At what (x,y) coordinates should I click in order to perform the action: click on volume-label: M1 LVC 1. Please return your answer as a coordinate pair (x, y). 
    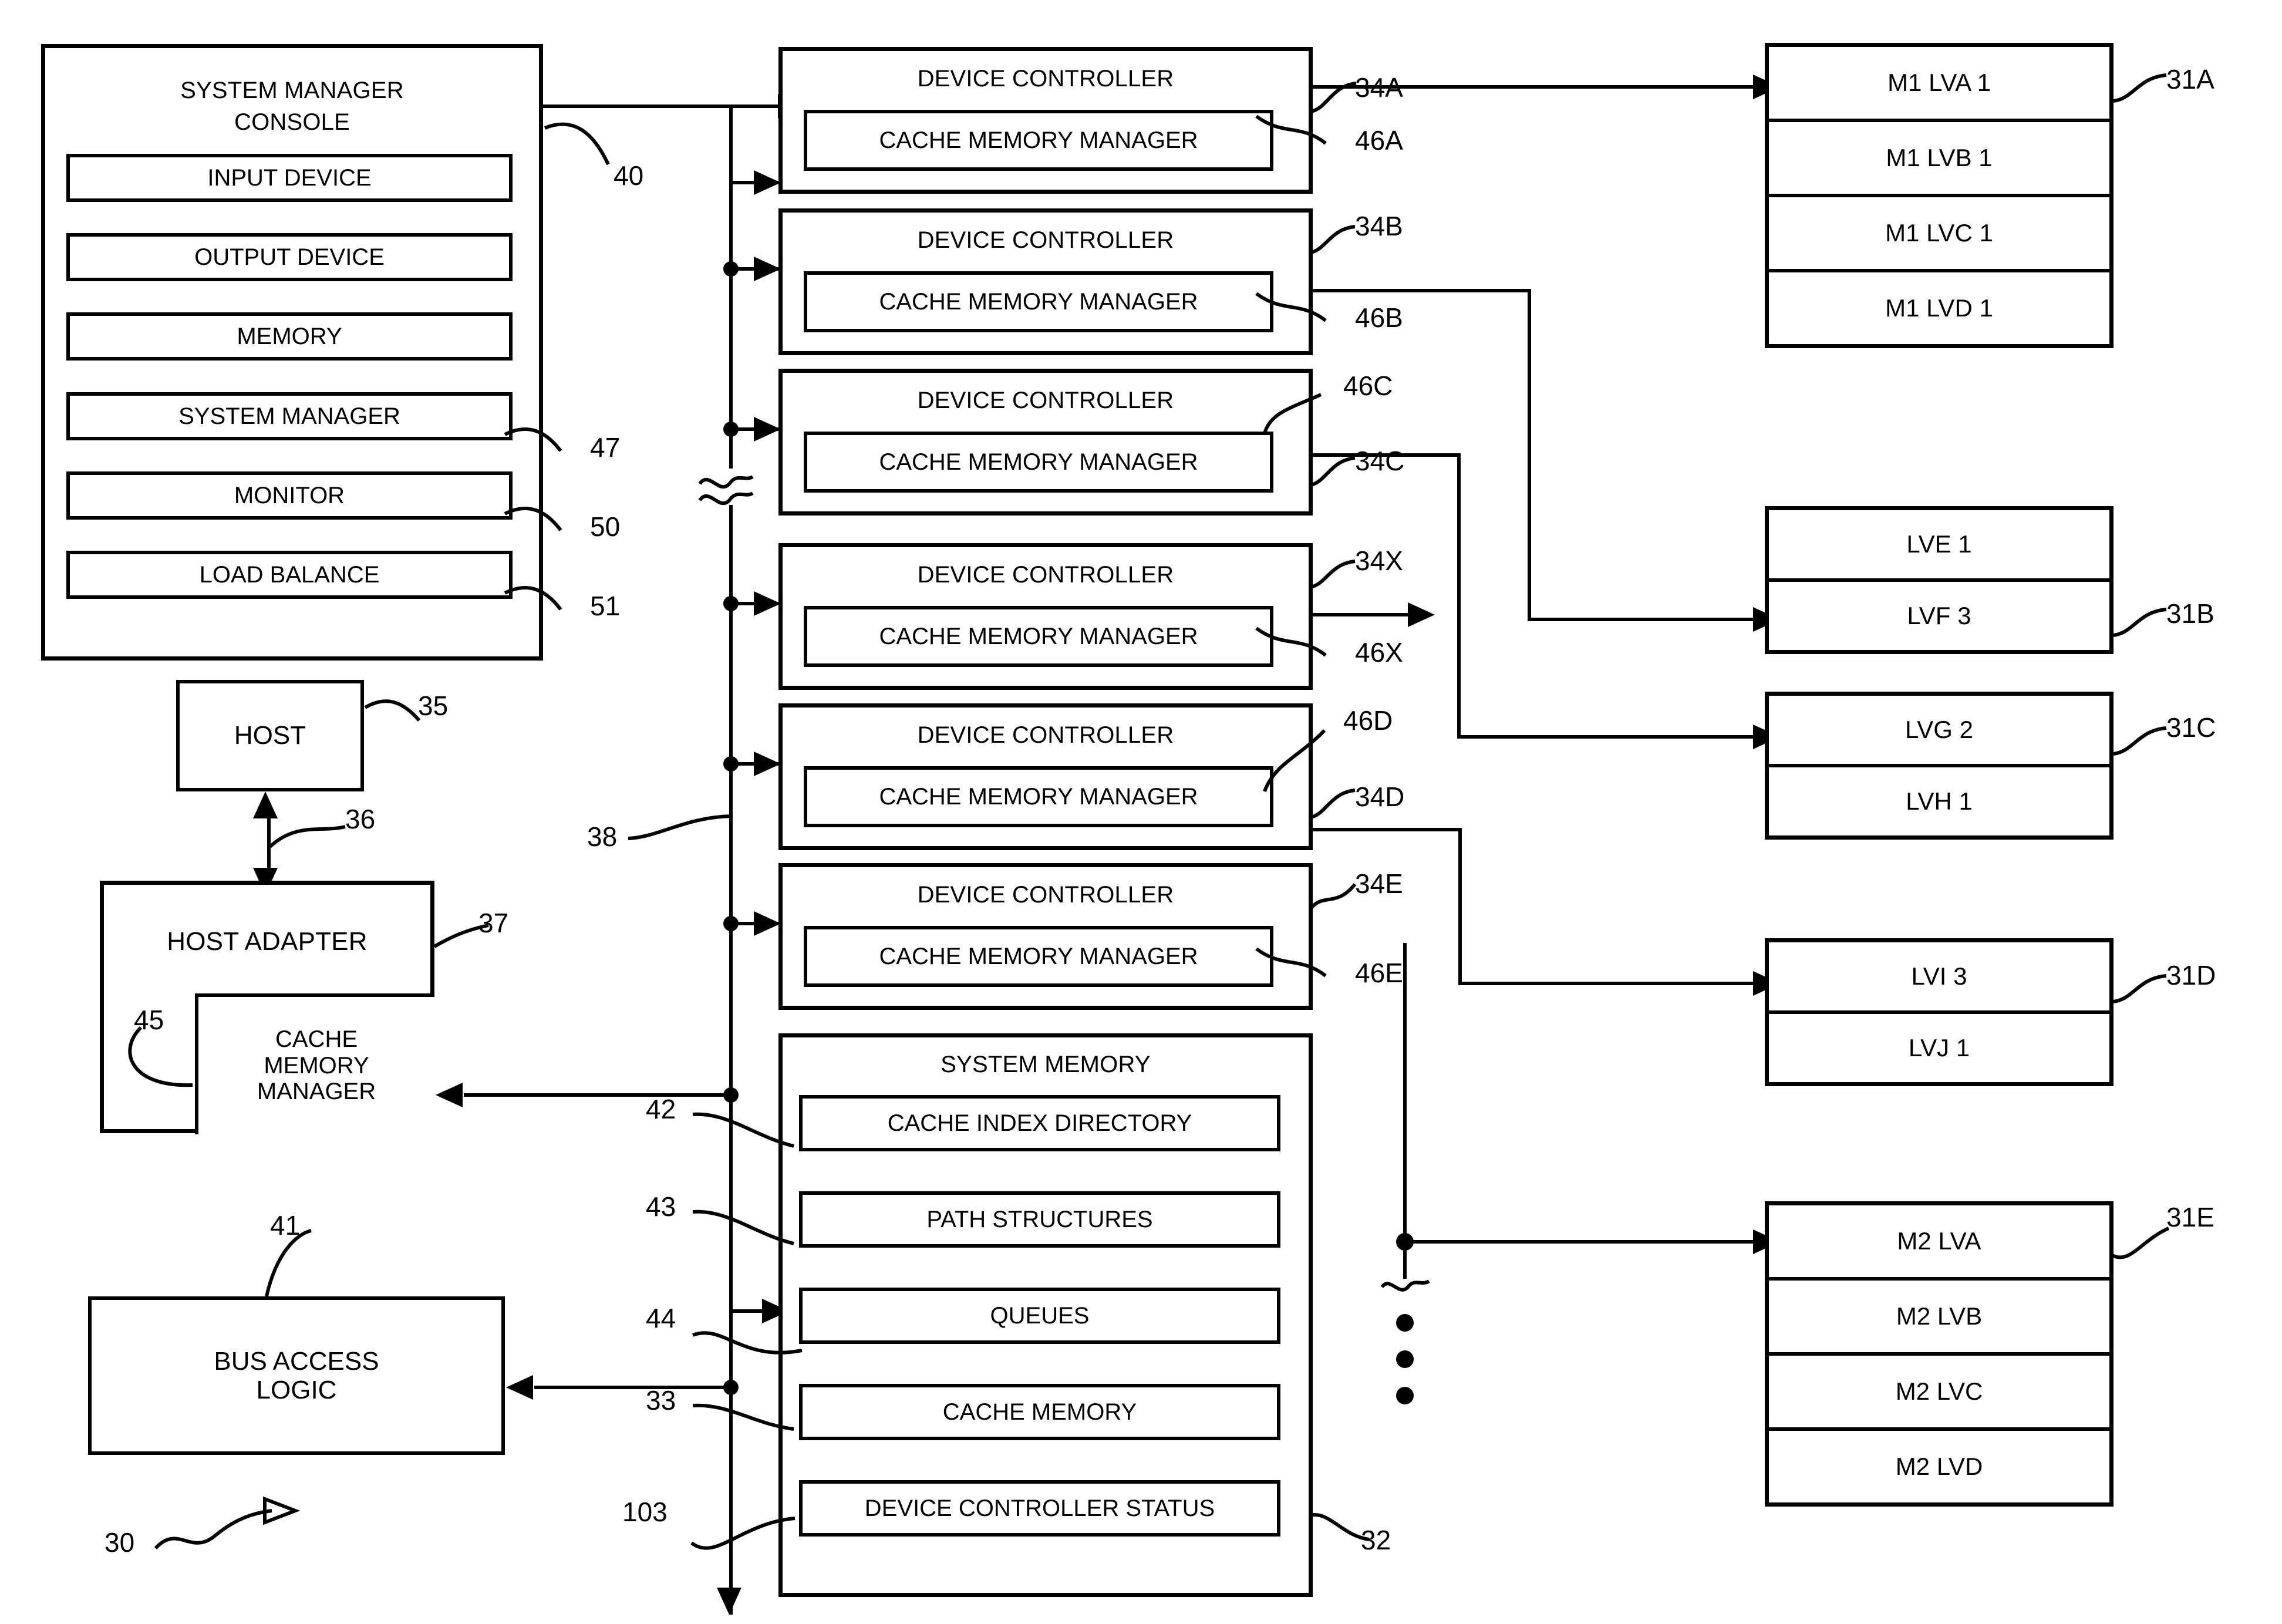
    Looking at the image, I should click on (1939, 233).